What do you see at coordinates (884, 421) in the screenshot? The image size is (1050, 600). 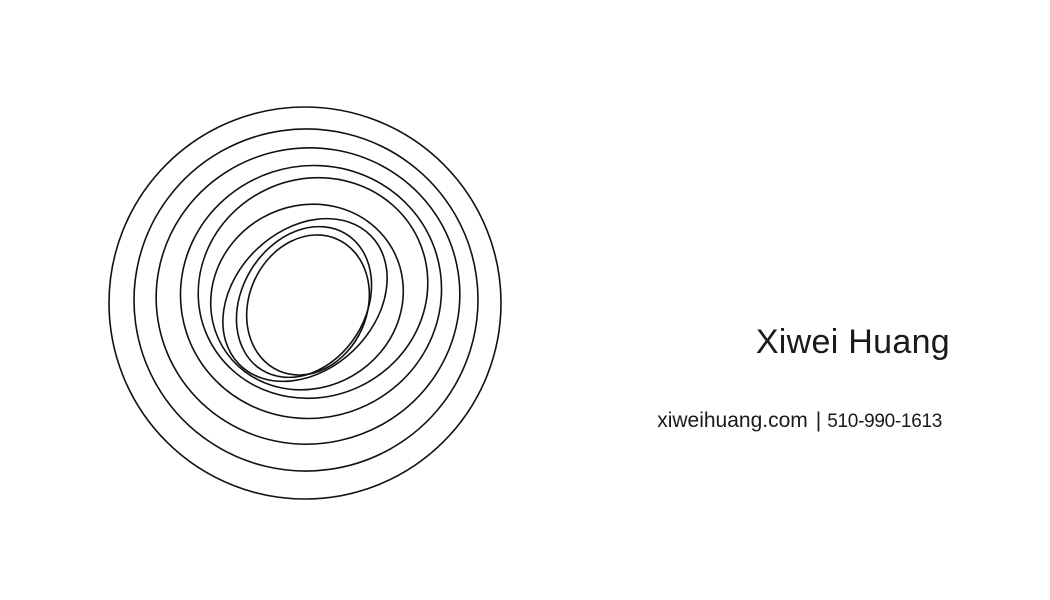 I see `phone-number: 510-990-1613` at bounding box center [884, 421].